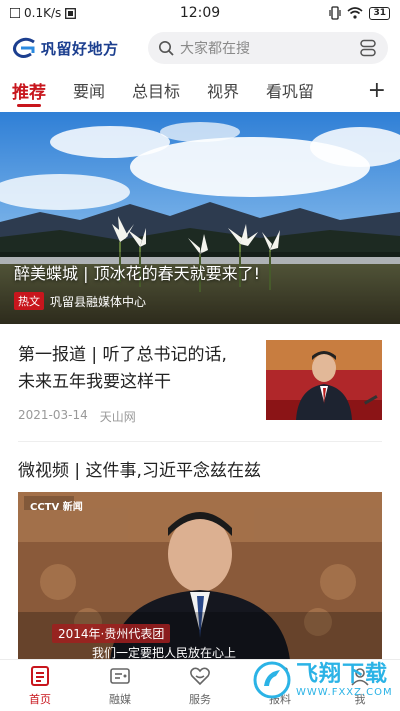 The width and height of the screenshot is (400, 711). I want to click on search-icon, so click(166, 48).